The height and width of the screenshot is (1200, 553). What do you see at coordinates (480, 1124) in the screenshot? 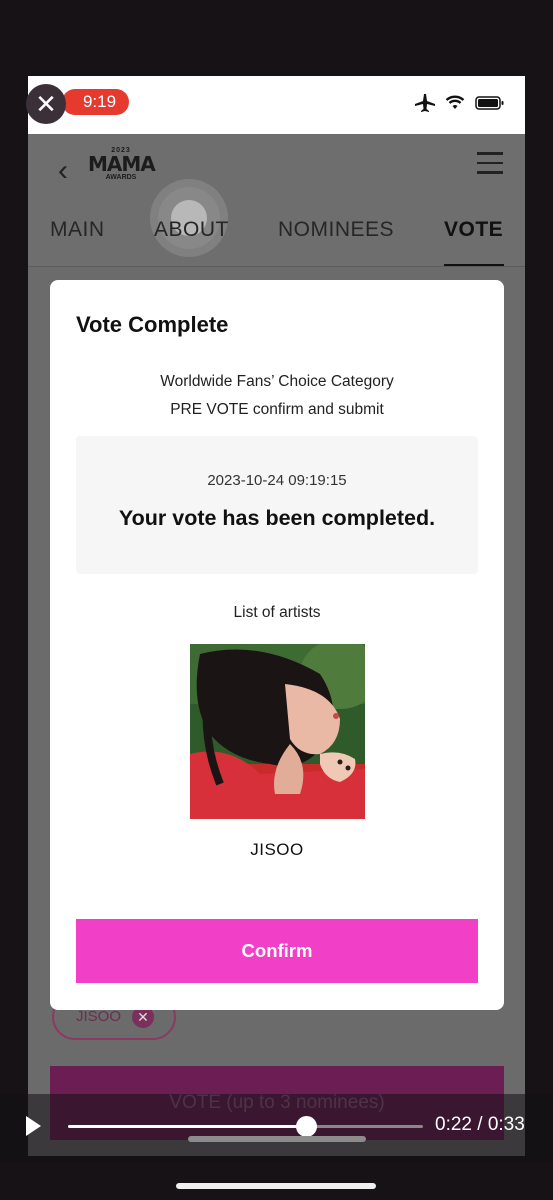
I see `video-time: 0:22 / 0:33` at bounding box center [480, 1124].